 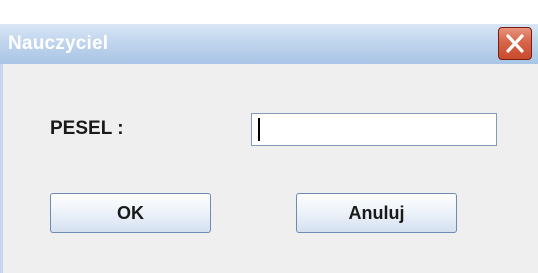 What do you see at coordinates (87, 128) in the screenshot?
I see `pesel-label: PESEL :` at bounding box center [87, 128].